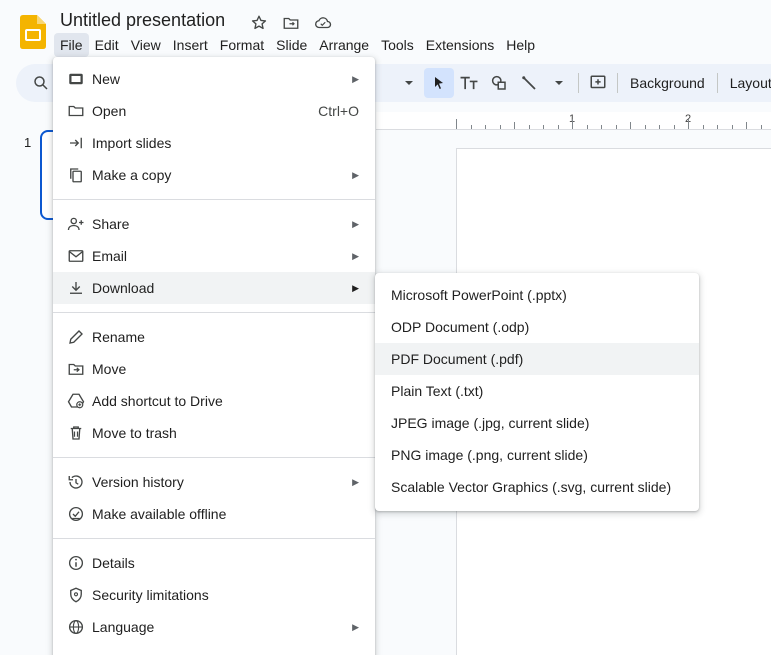  What do you see at coordinates (460, 327) in the screenshot?
I see `menu-item-label: ODP Document (.odp)` at bounding box center [460, 327].